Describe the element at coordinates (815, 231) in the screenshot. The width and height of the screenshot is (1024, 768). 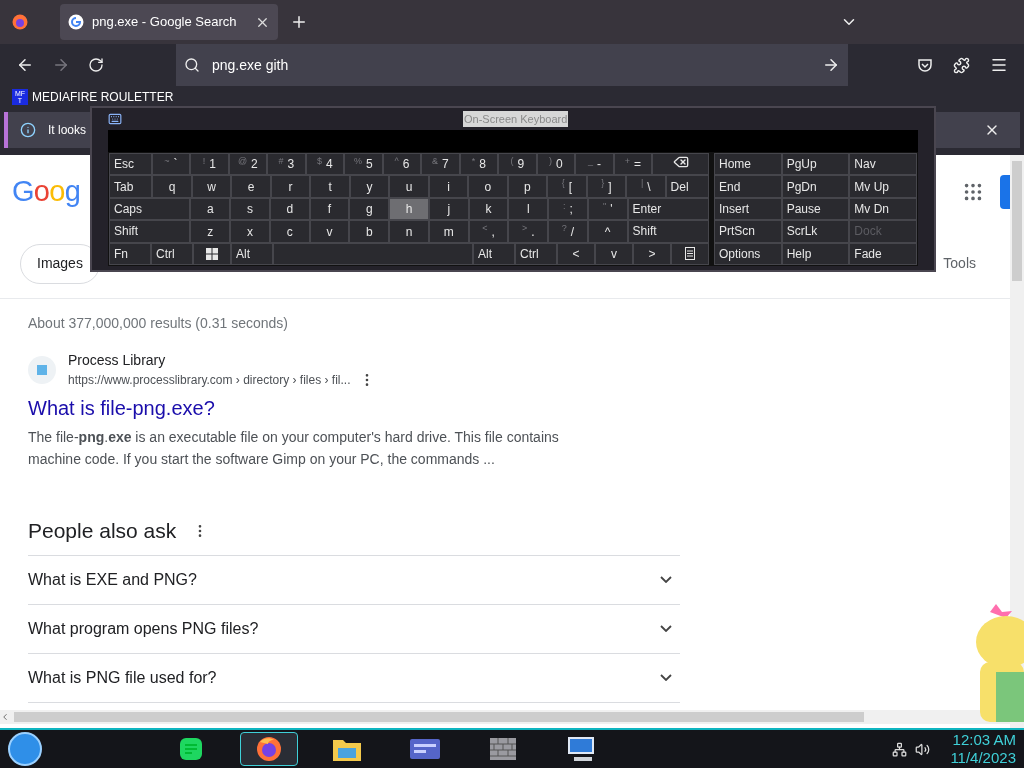
I see `keyboard-key: ScrLk` at that location.